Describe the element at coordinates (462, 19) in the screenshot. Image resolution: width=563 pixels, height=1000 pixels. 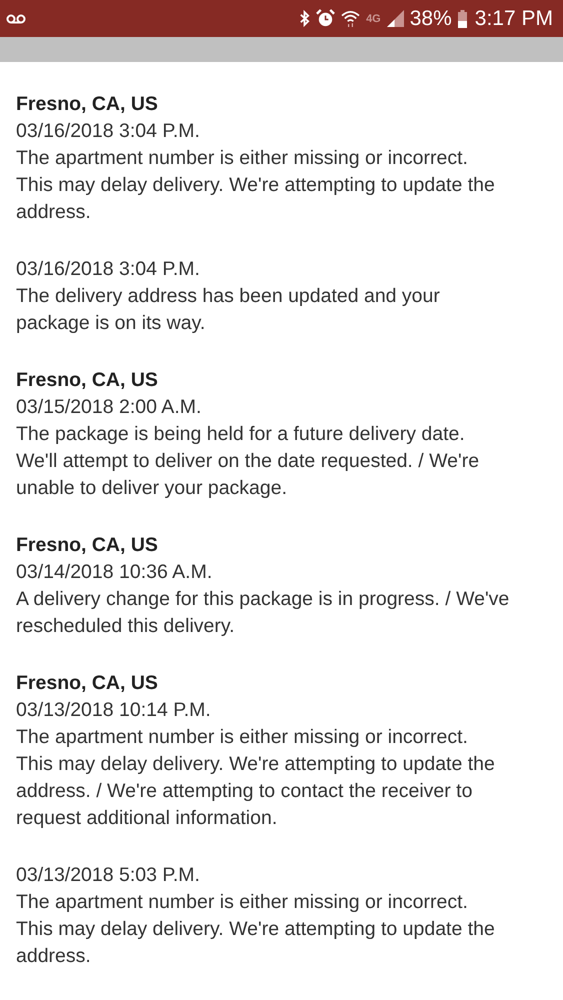
I see `battery-icon` at that location.